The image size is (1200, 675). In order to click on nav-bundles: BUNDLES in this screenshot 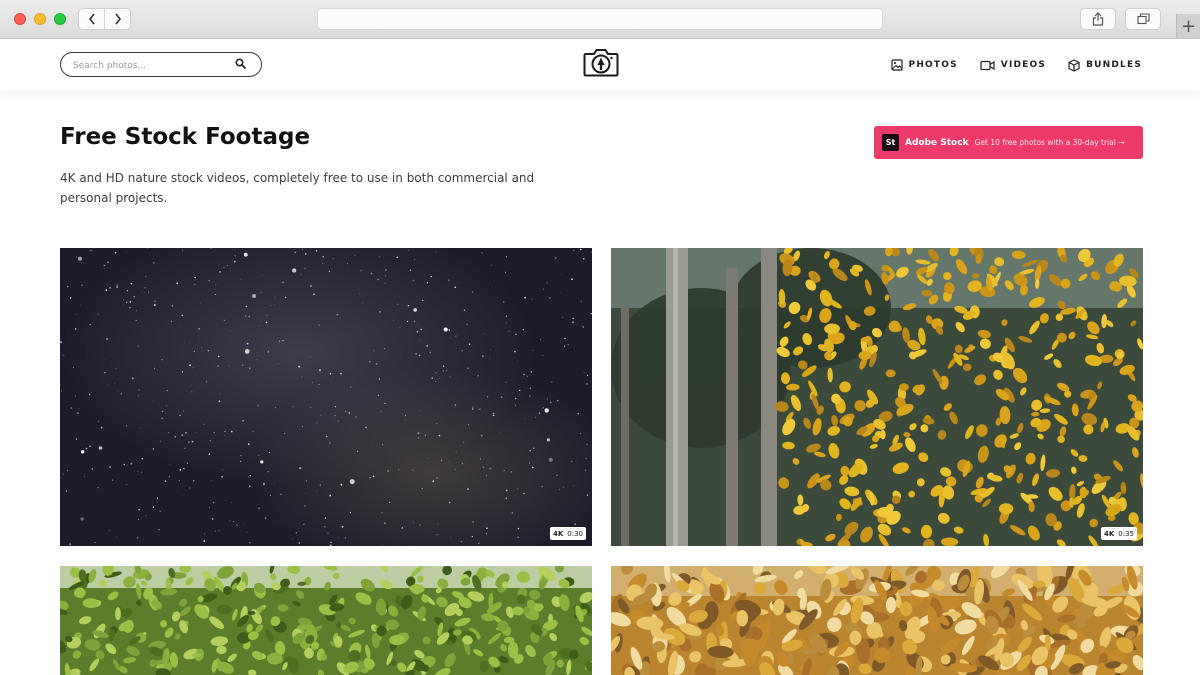, I will do `click(1105, 65)`.